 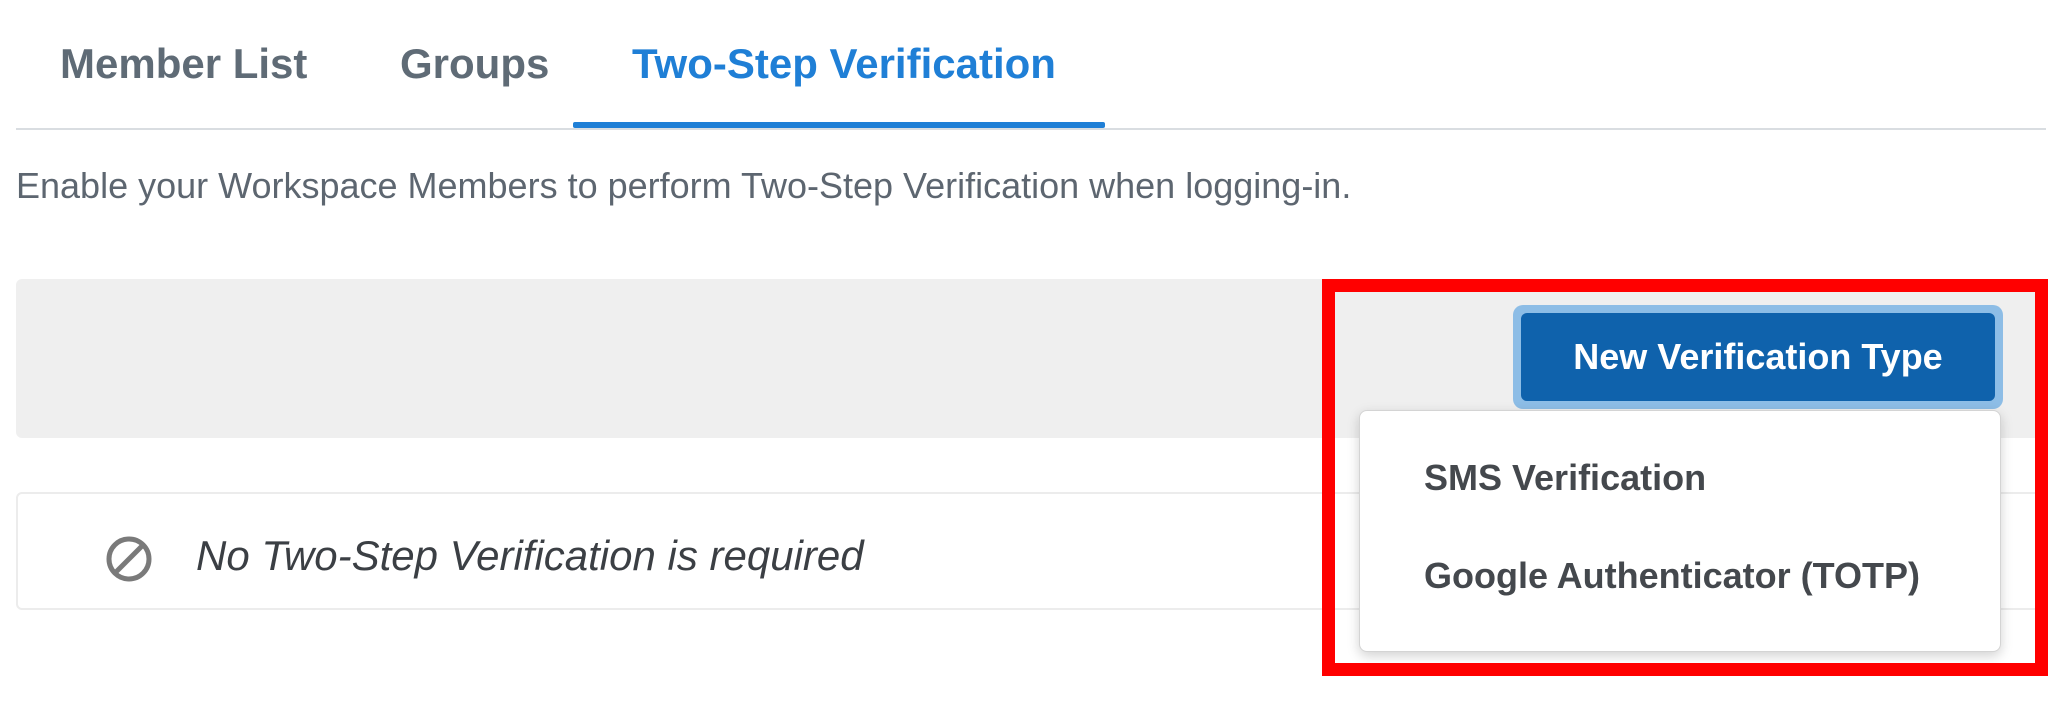 I want to click on tab-groups: Groups, so click(x=474, y=64).